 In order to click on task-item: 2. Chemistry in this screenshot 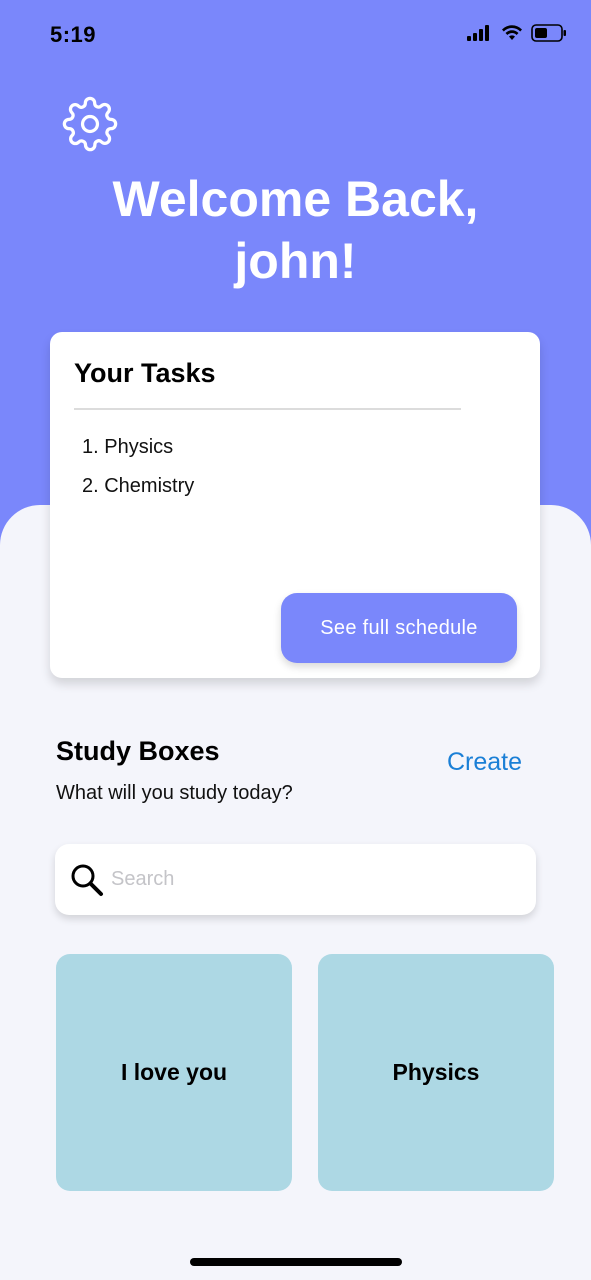, I will do `click(138, 486)`.